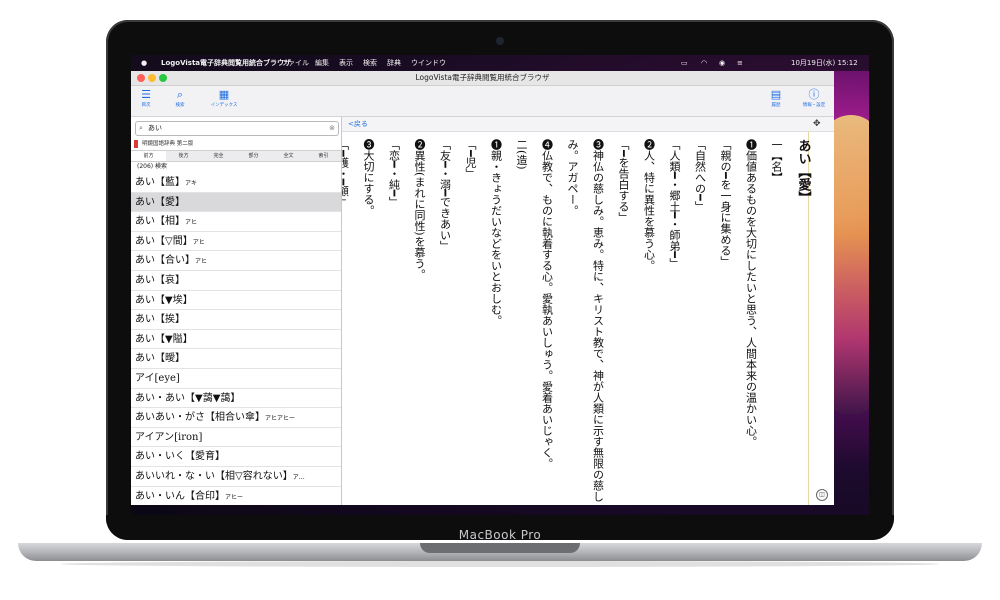 The image size is (1000, 600). I want to click on menu-window: ウインドウ, so click(428, 63).